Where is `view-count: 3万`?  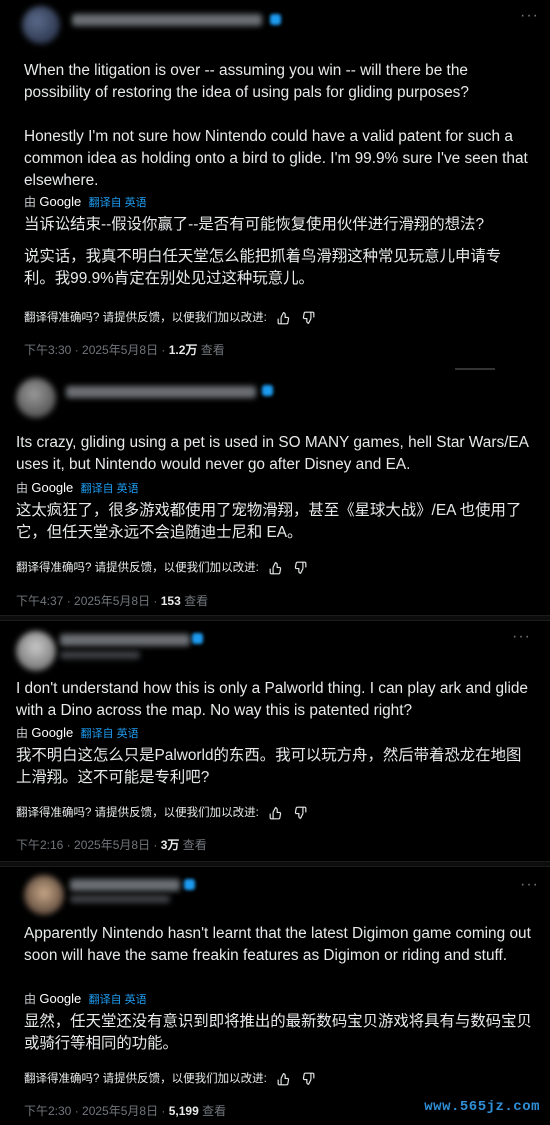 view-count: 3万 is located at coordinates (170, 845).